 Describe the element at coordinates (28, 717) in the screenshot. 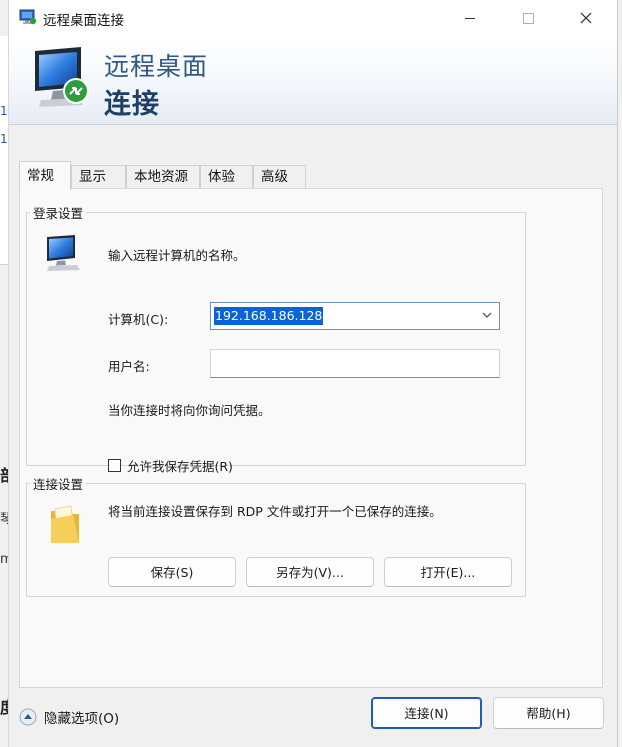

I see `chevron-up-circle-icon` at that location.